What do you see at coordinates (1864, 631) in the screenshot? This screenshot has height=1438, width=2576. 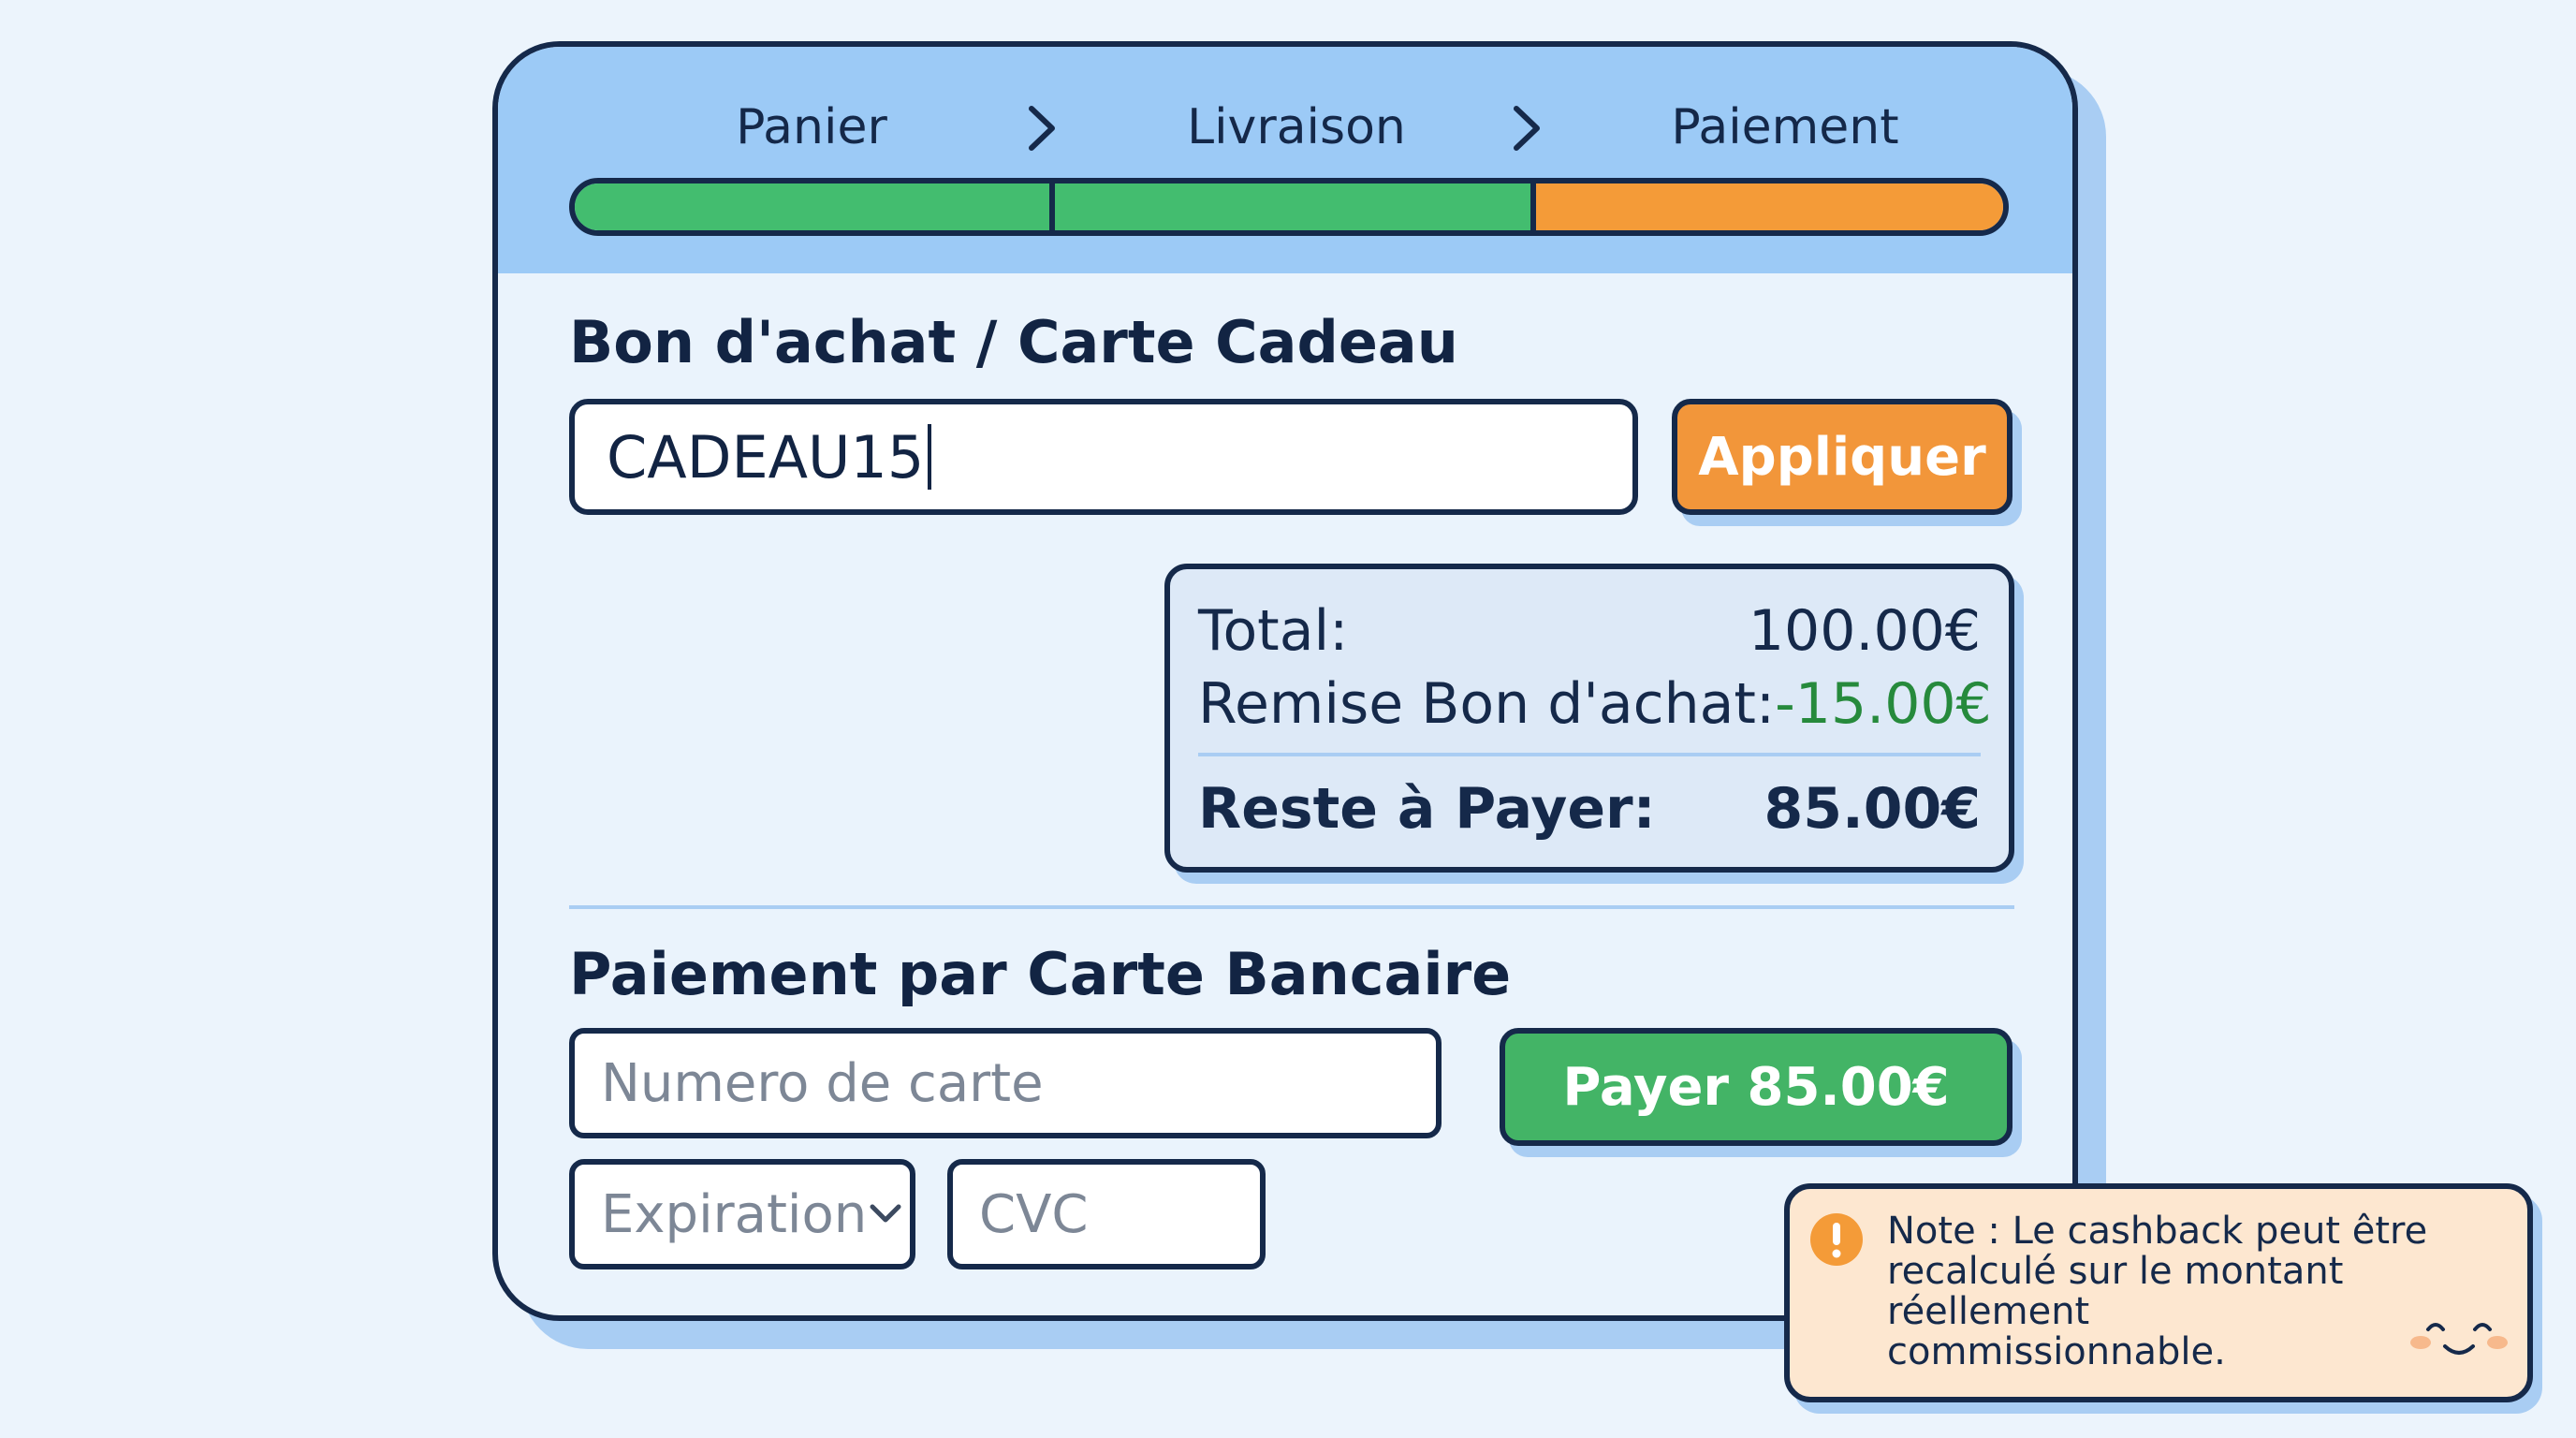 I see `total-value: 100.00€` at bounding box center [1864, 631].